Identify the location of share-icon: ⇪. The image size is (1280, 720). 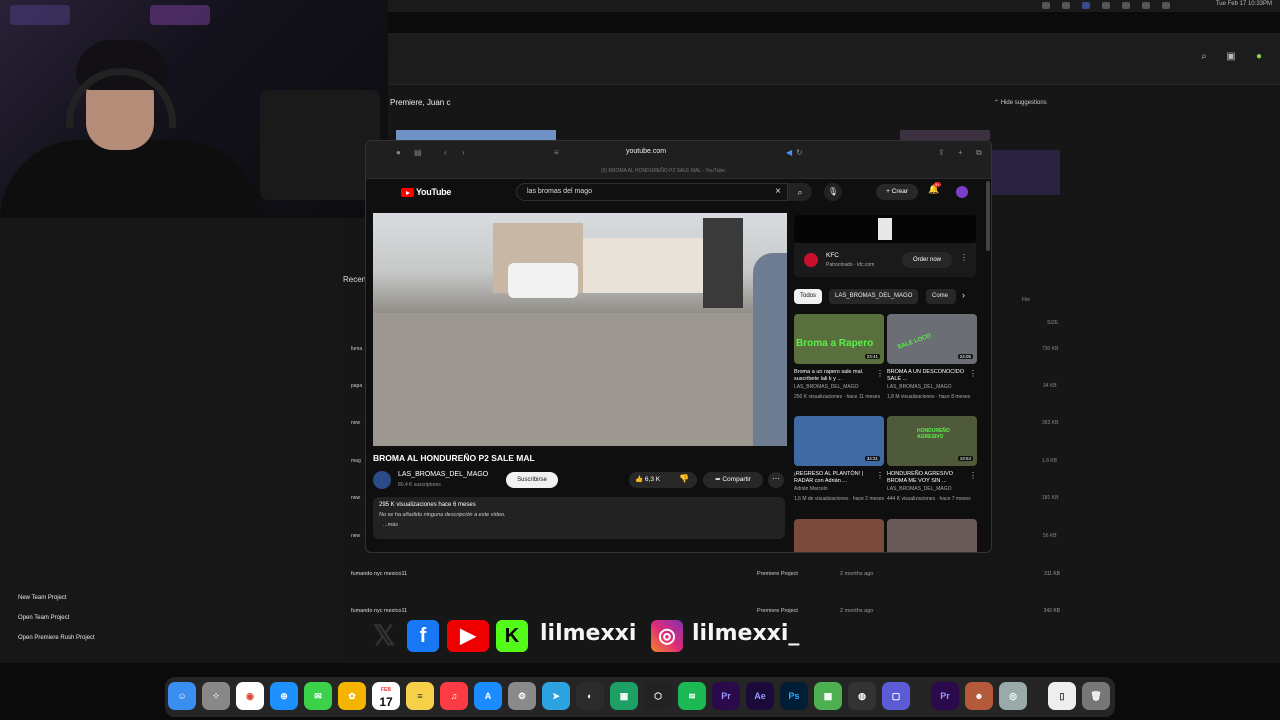
(941, 152).